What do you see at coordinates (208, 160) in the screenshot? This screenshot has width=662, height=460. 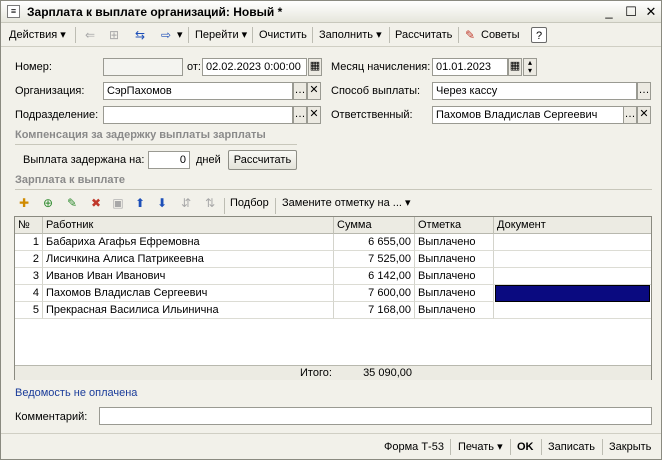 I see `days-label: дней` at bounding box center [208, 160].